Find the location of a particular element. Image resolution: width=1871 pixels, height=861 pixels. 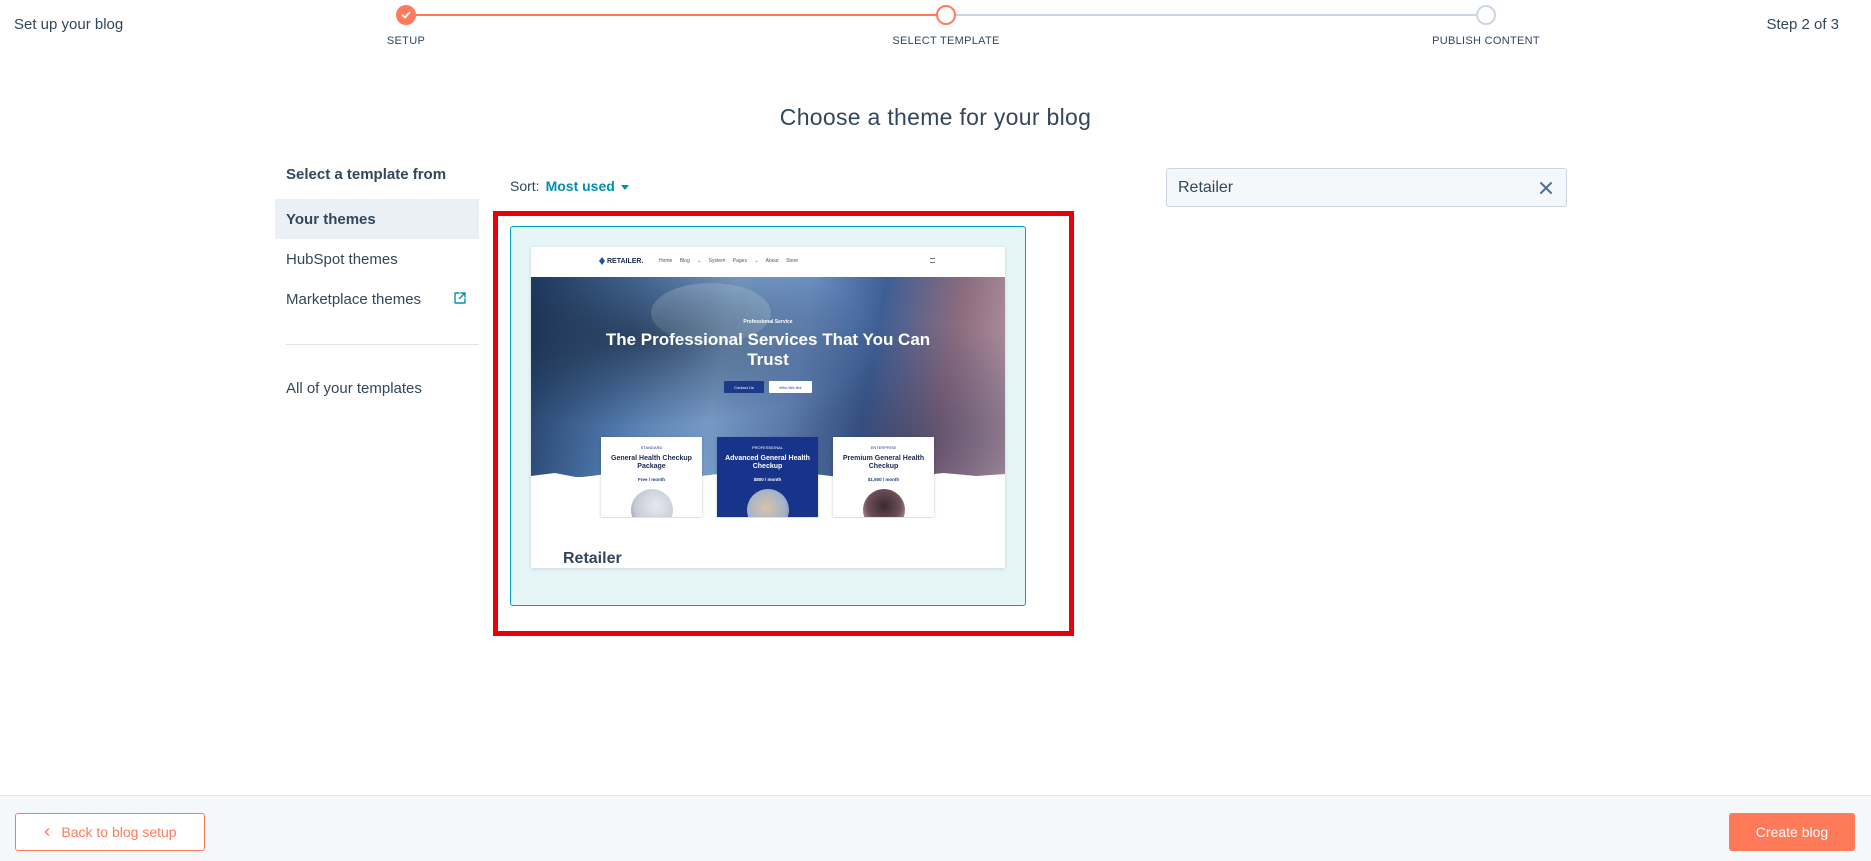

create-button-label: Create blog is located at coordinates (1792, 832).